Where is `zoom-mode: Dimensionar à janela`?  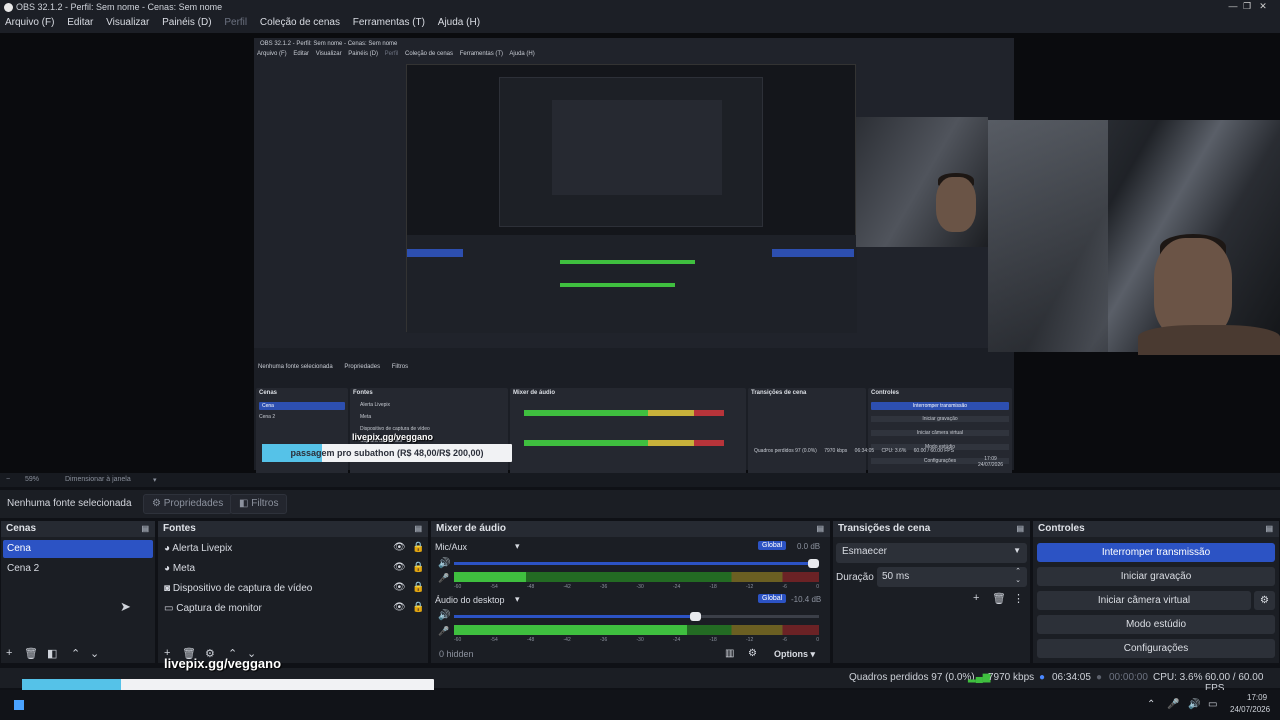
zoom-mode: Dimensionar à janela is located at coordinates (98, 479).